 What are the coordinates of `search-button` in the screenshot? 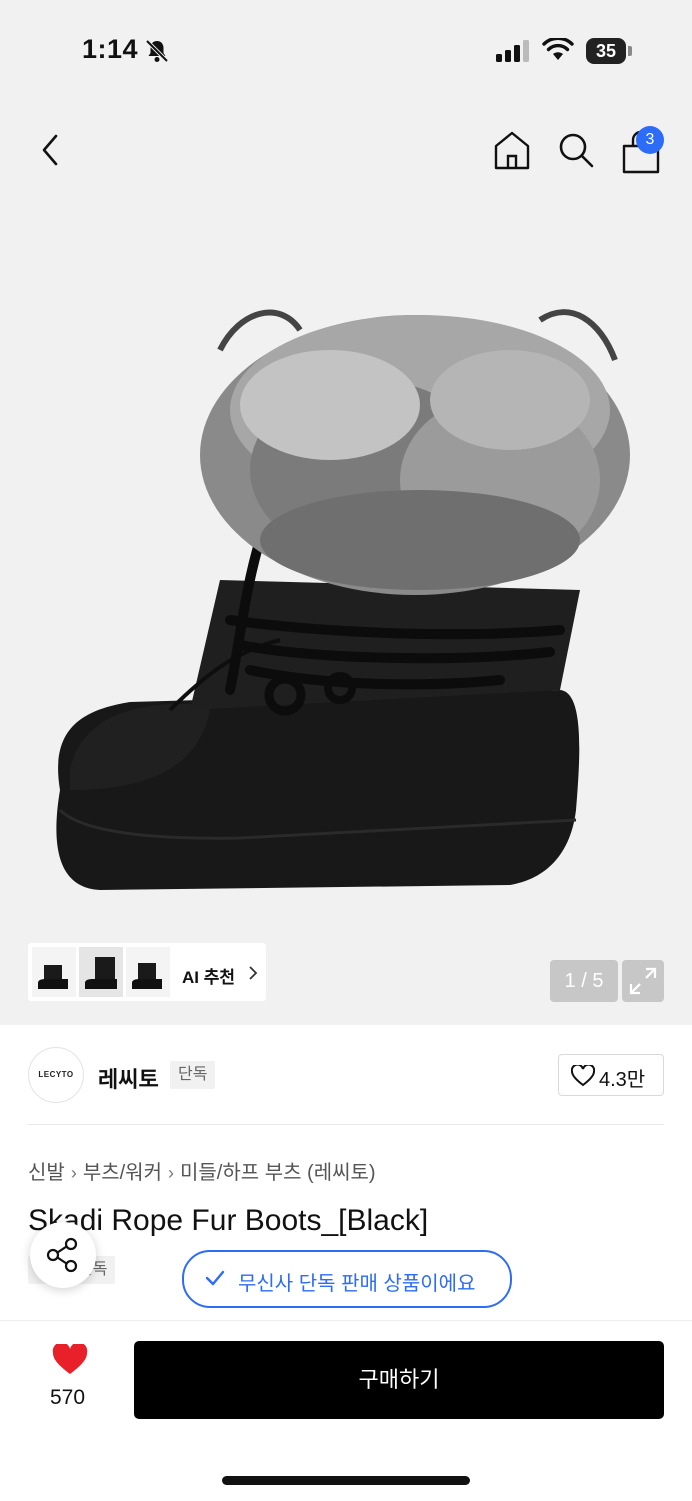 It's located at (576, 150).